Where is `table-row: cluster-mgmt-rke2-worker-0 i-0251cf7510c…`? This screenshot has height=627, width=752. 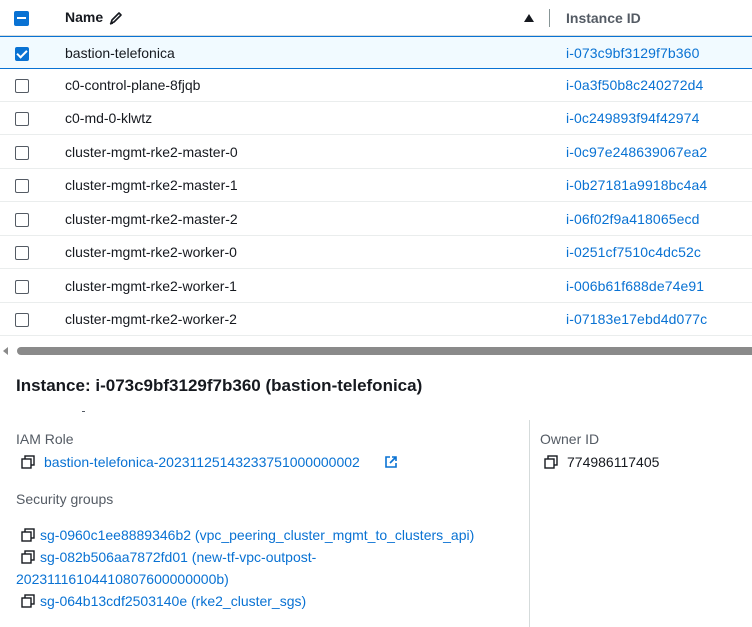
table-row: cluster-mgmt-rke2-worker-0 i-0251cf7510c… is located at coordinates (376, 252).